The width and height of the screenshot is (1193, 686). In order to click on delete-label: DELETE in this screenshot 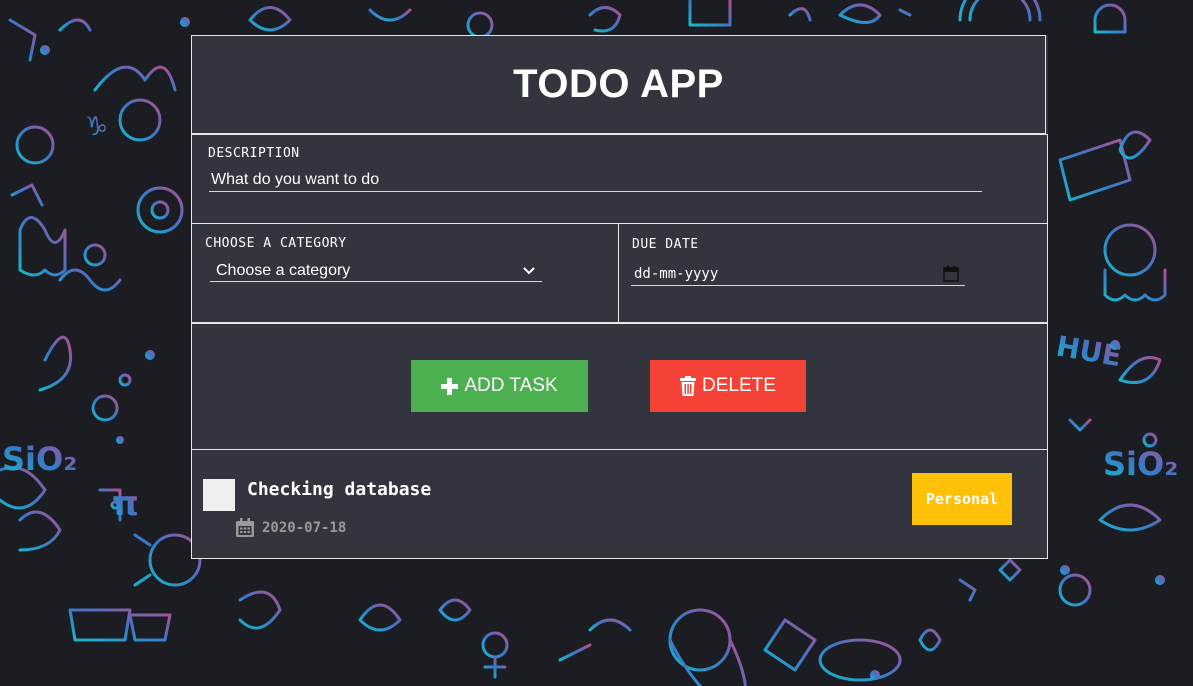, I will do `click(739, 385)`.